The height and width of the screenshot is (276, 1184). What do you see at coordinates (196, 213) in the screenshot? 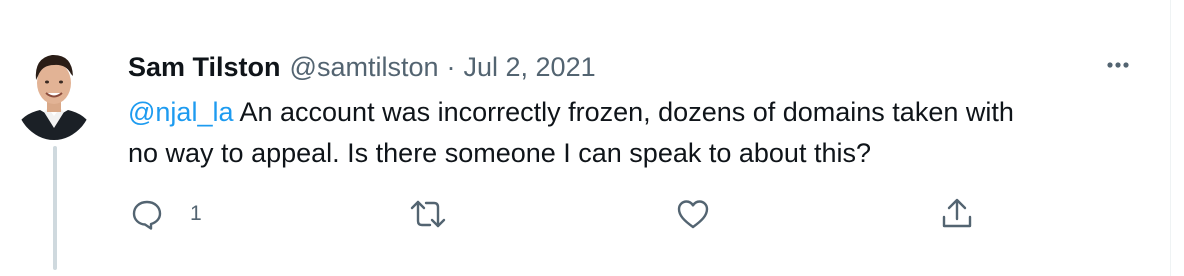
I see `reply-count: 1` at bounding box center [196, 213].